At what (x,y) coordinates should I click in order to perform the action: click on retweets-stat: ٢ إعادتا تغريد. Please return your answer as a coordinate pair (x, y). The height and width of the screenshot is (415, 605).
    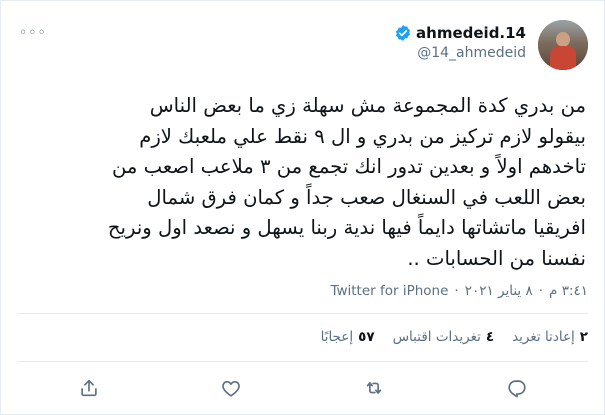
    Looking at the image, I should click on (550, 337).